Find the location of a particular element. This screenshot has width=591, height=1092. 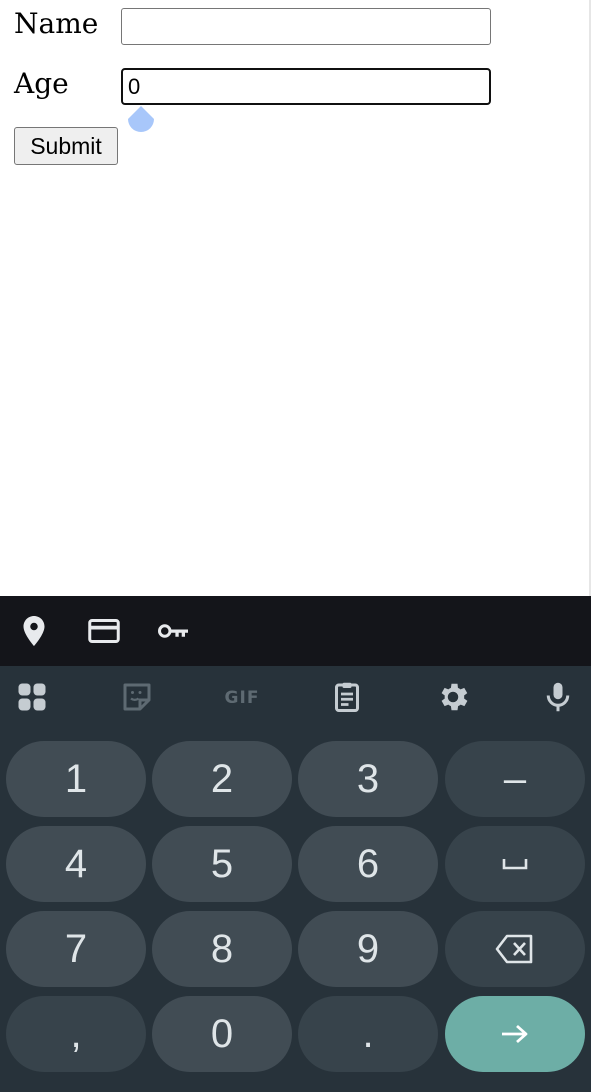

key-period: . is located at coordinates (368, 1034).